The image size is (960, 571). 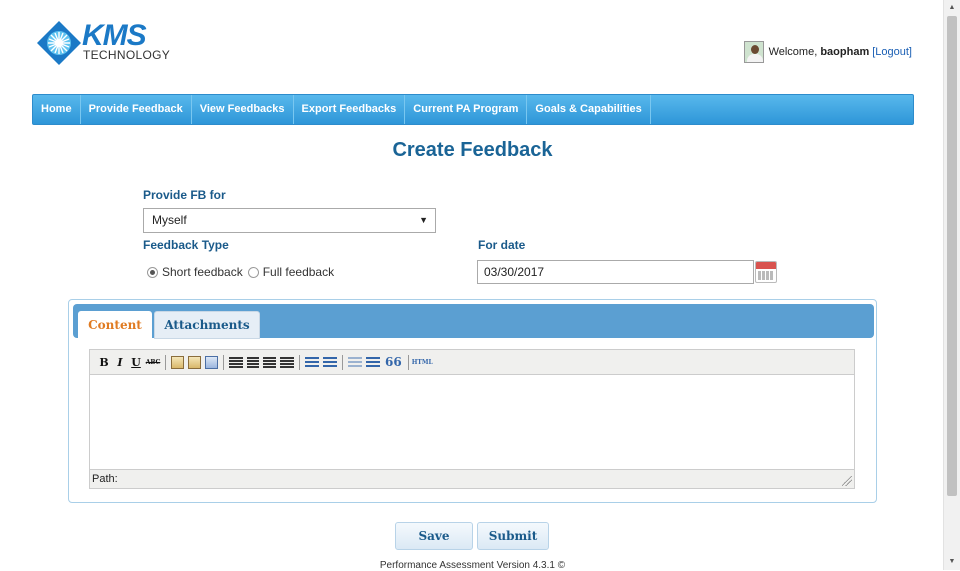 I want to click on html-source-button: HTML, so click(x=422, y=362).